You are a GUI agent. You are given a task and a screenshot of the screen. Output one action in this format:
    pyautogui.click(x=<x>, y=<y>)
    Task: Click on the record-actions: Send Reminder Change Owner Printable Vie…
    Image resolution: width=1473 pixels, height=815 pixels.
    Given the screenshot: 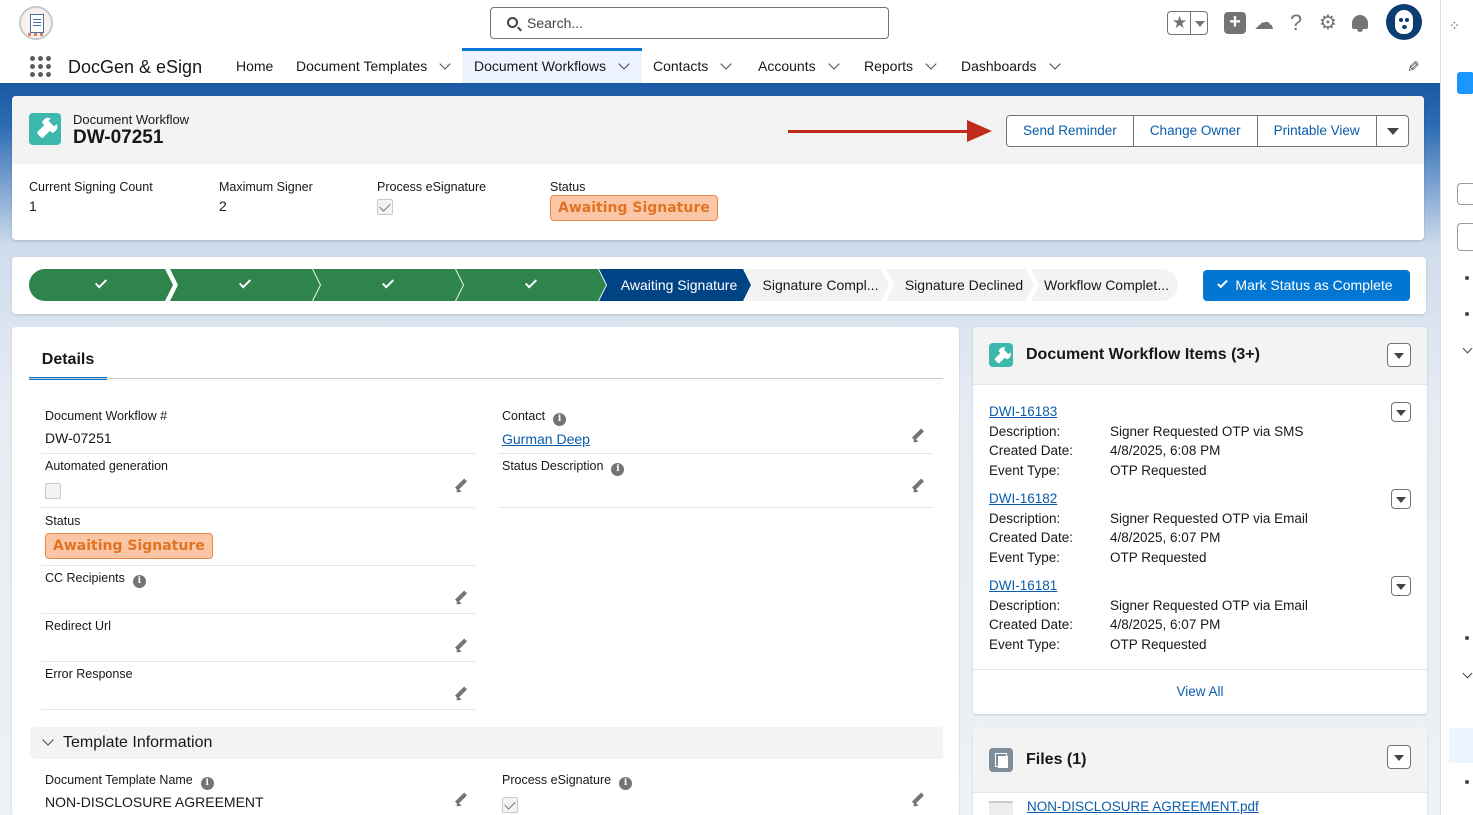 What is the action you would take?
    pyautogui.click(x=1207, y=131)
    